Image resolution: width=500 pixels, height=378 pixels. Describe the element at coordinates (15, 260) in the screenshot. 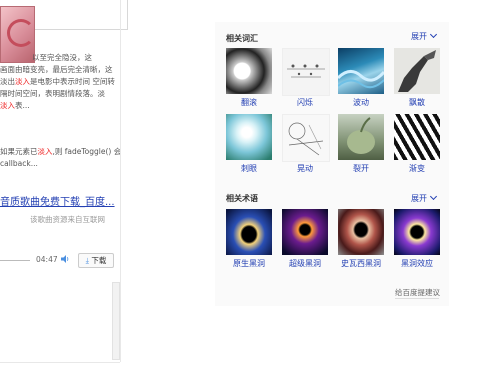

I see `progress-bar` at that location.